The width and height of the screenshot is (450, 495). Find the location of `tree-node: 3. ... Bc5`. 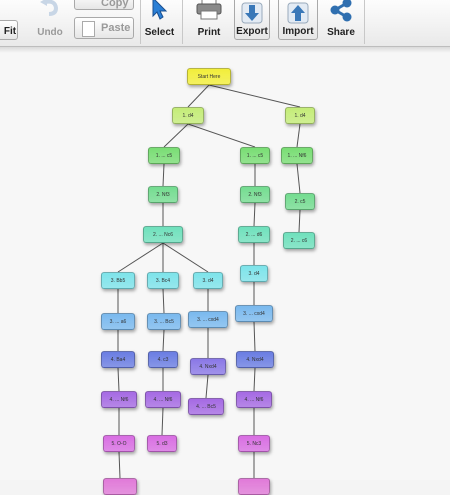

tree-node: 3. ... Bc5 is located at coordinates (164, 321).